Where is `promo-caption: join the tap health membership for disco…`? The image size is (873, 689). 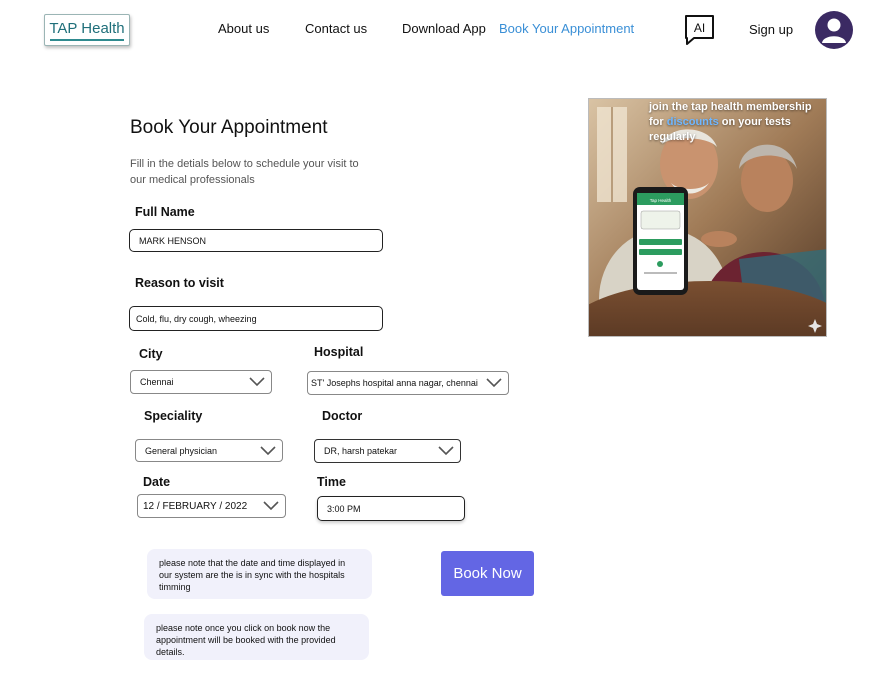 promo-caption: join the tap health membership for disco… is located at coordinates (737, 122).